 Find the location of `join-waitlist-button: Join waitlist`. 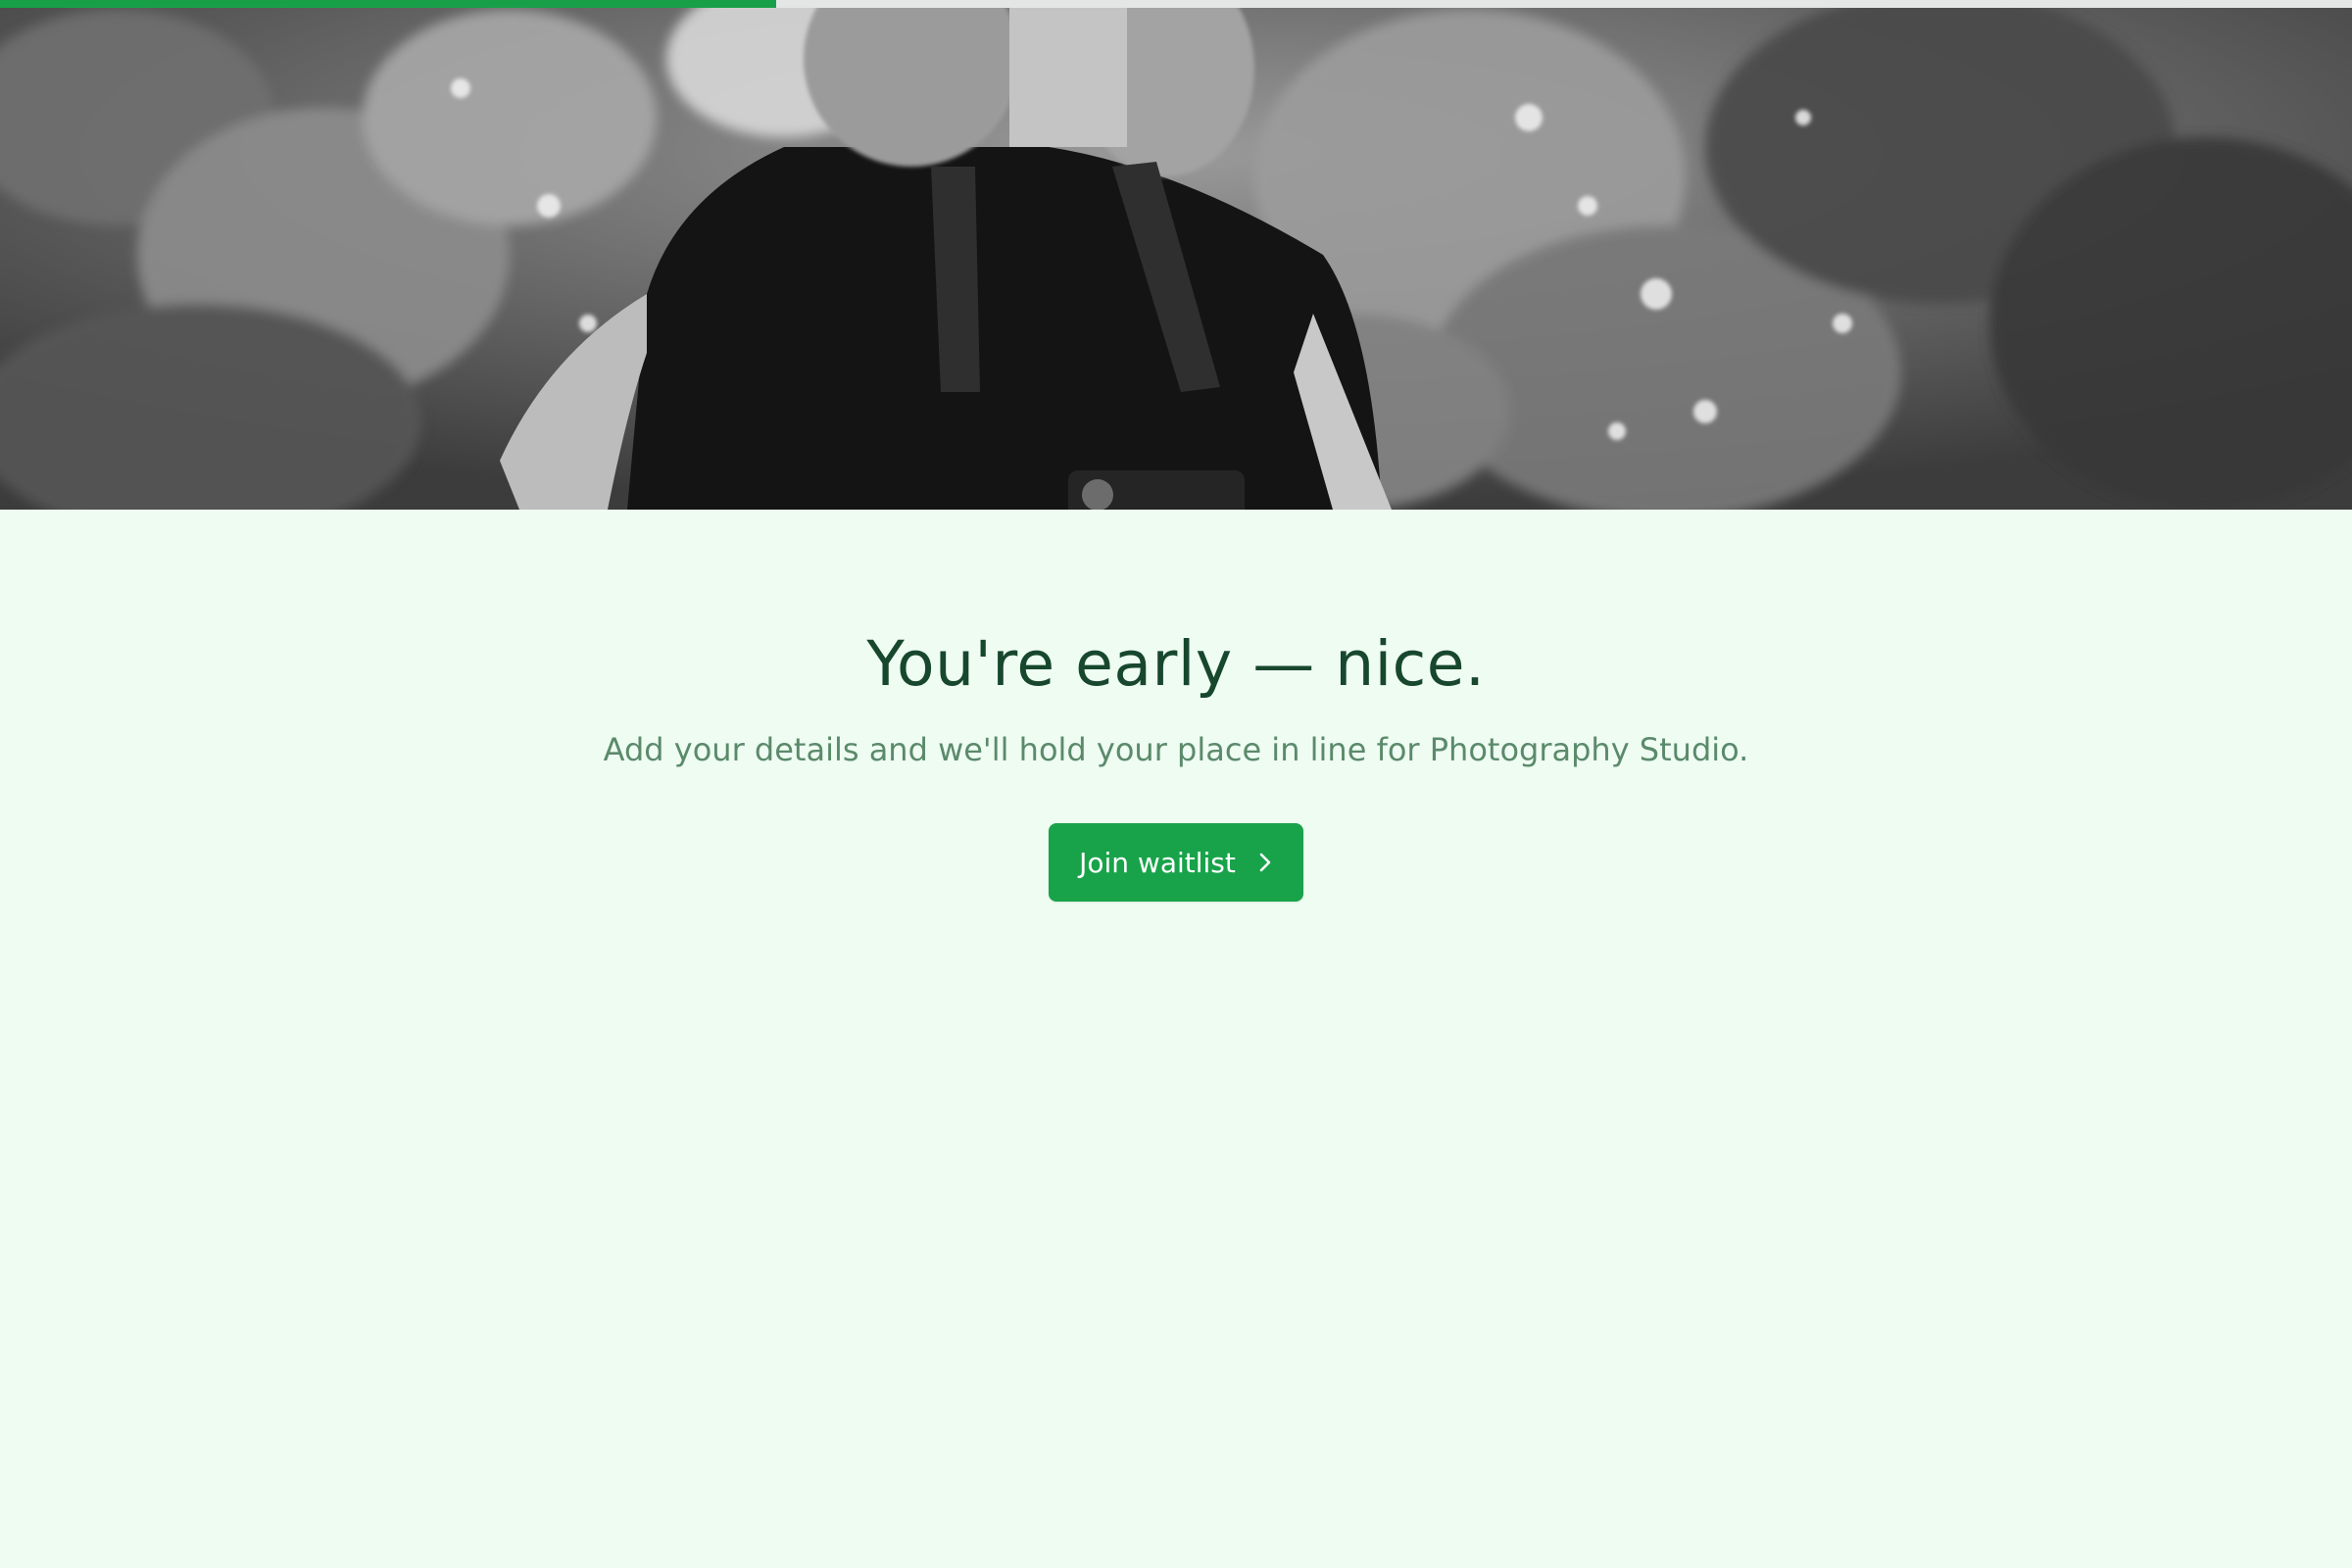

join-waitlist-button: Join waitlist is located at coordinates (1176, 862).